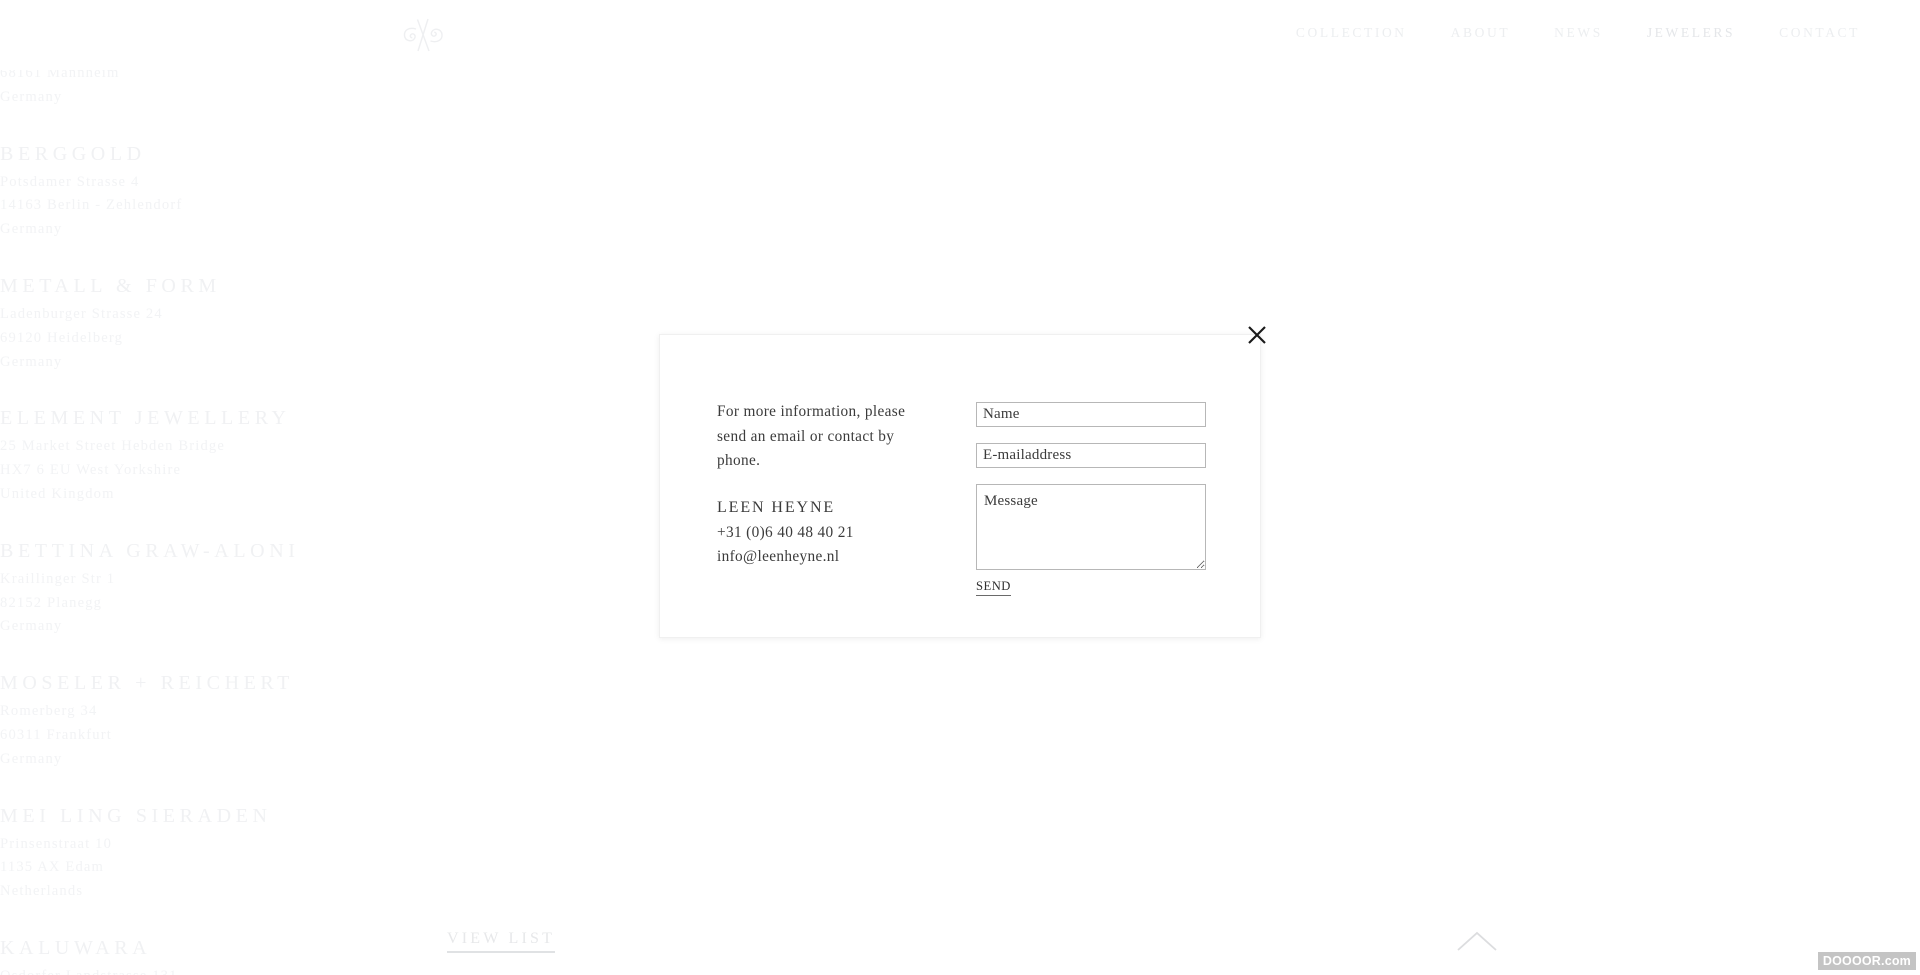  What do you see at coordinates (112, 446) in the screenshot?
I see `jeweler-address-line: 25 Market Street Hebden Bridge` at bounding box center [112, 446].